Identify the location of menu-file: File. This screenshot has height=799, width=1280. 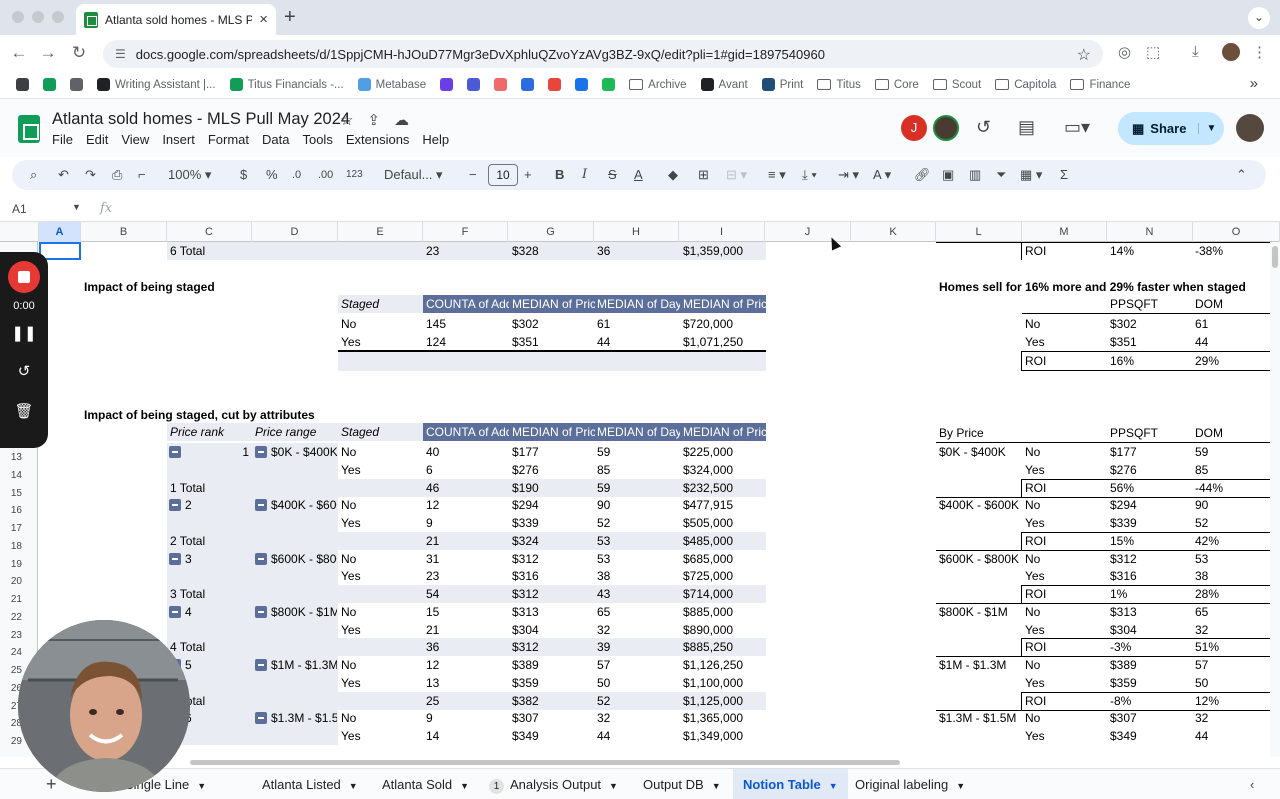
(62, 139).